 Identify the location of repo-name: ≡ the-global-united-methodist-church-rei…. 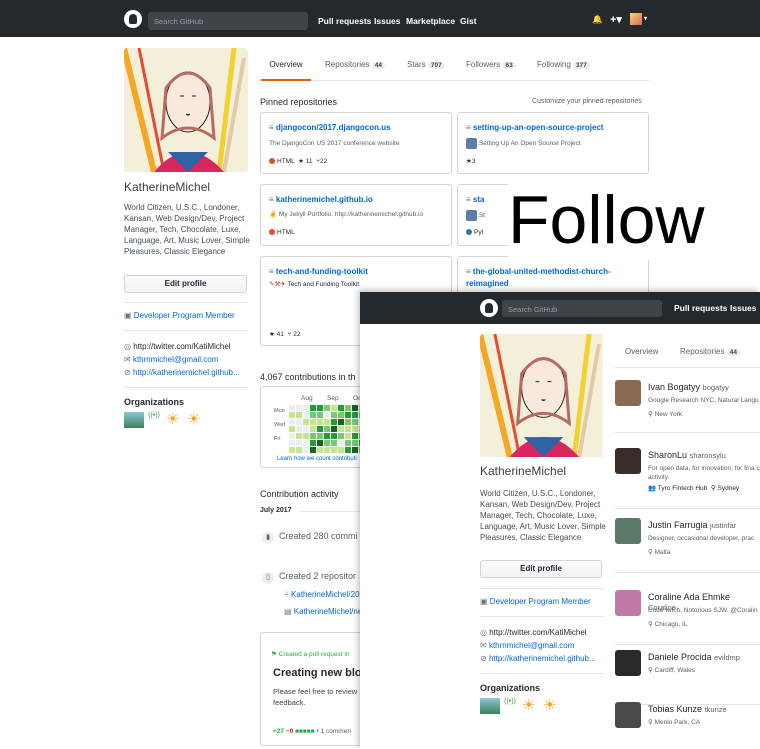
(551, 278).